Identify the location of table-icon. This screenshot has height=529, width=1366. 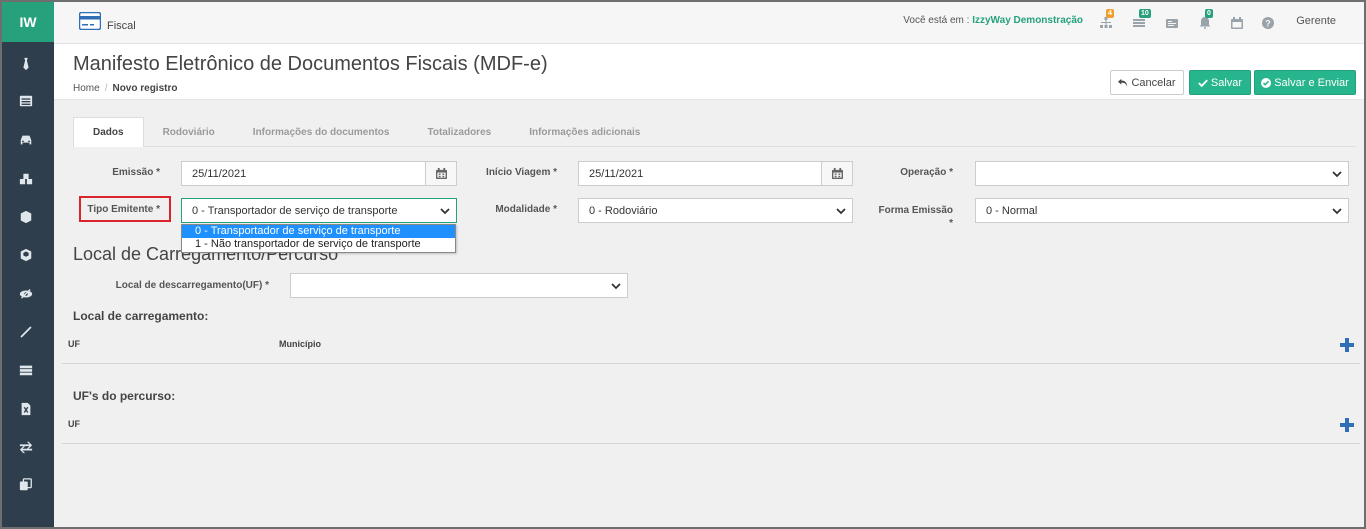
(26, 370).